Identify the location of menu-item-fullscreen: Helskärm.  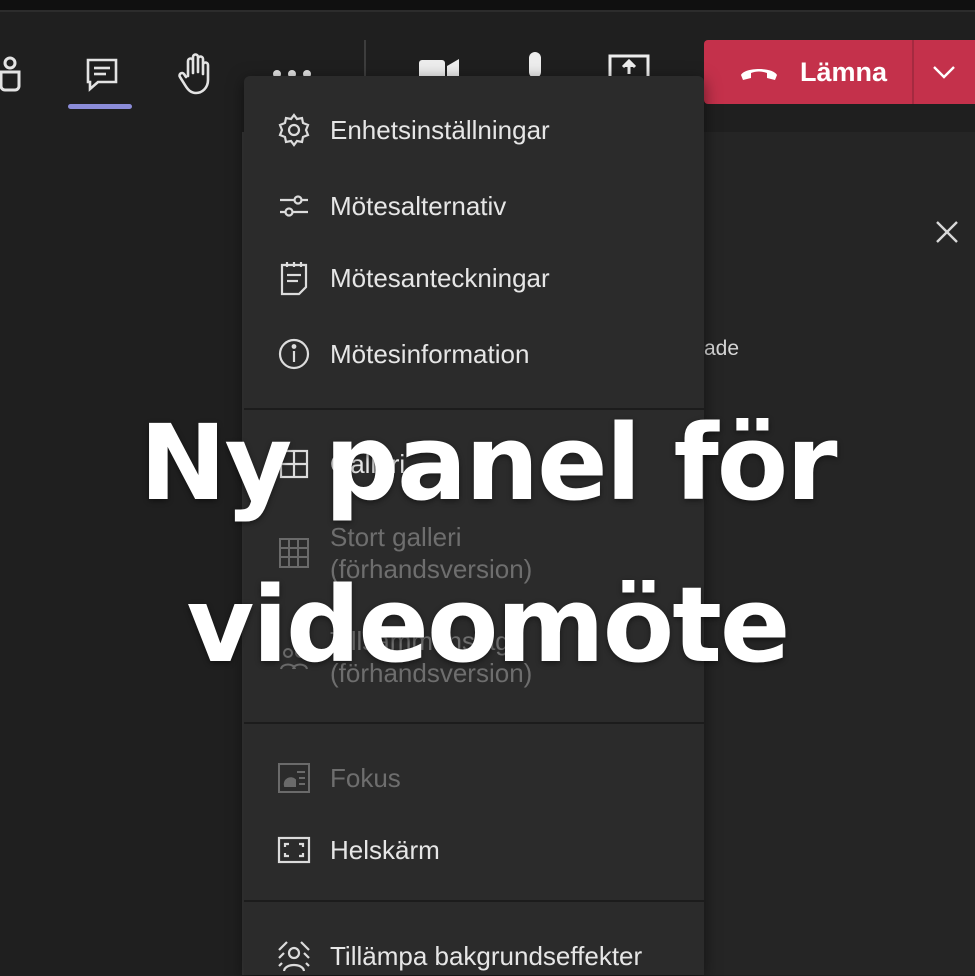
(474, 850).